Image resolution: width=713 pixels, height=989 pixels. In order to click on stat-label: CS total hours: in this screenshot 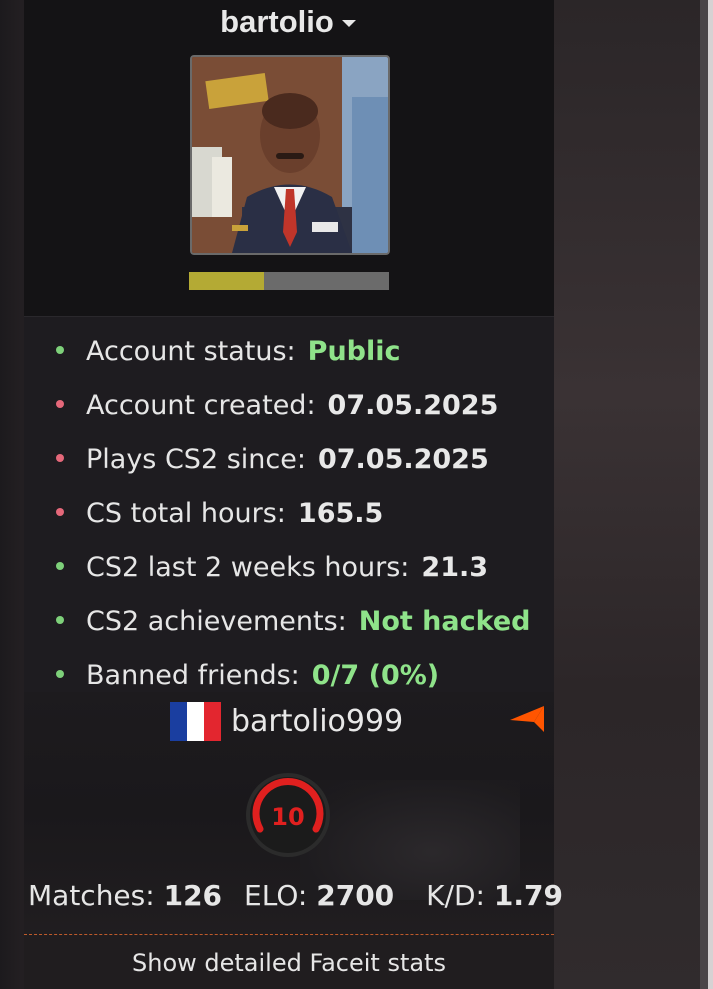, I will do `click(186, 513)`.